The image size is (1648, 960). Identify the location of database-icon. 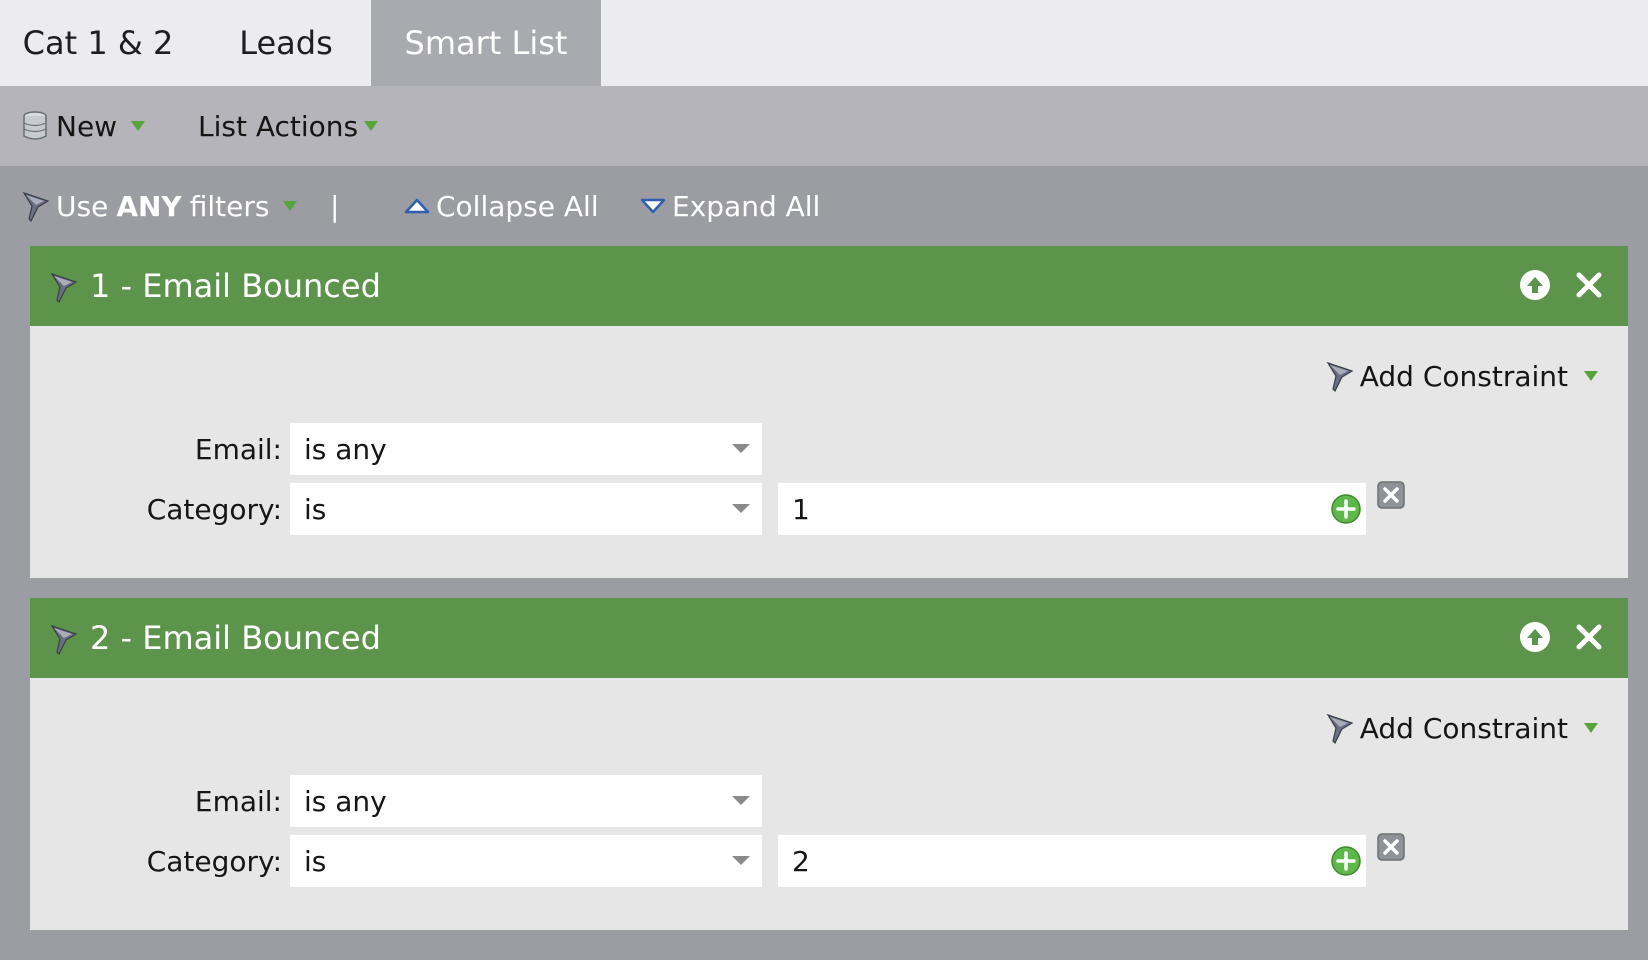
(35, 126).